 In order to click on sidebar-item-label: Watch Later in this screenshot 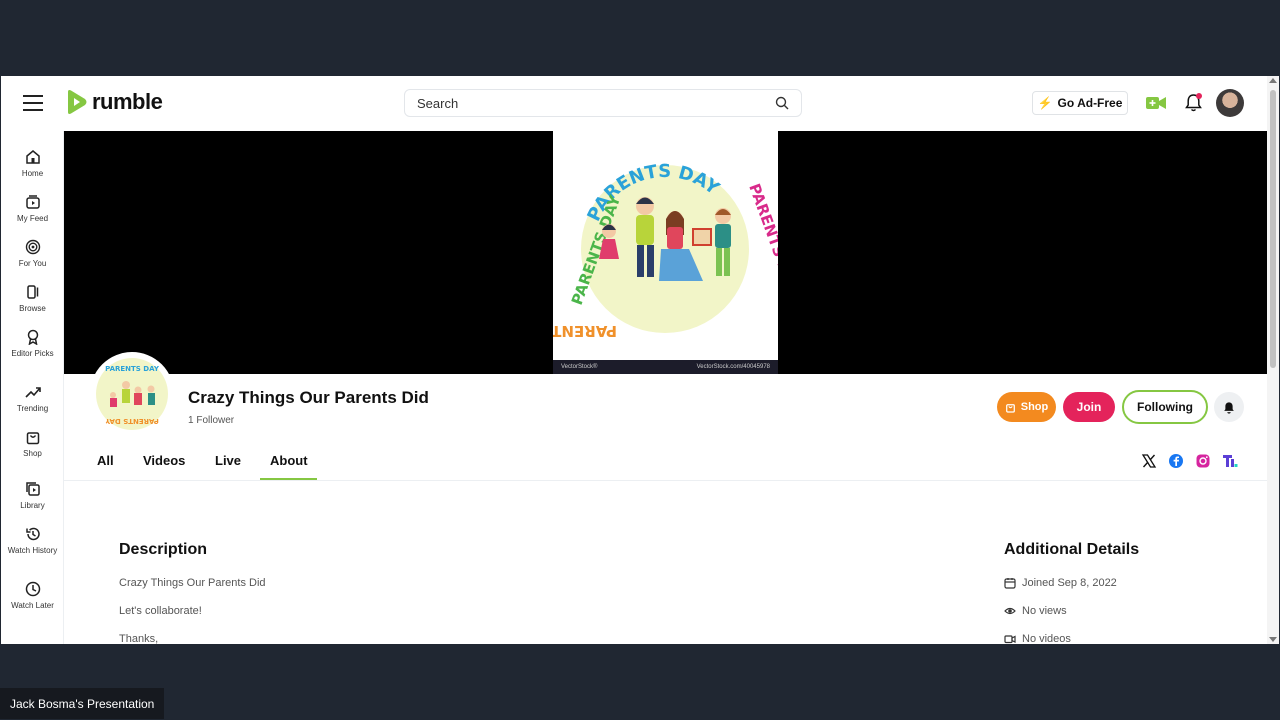, I will do `click(32, 605)`.